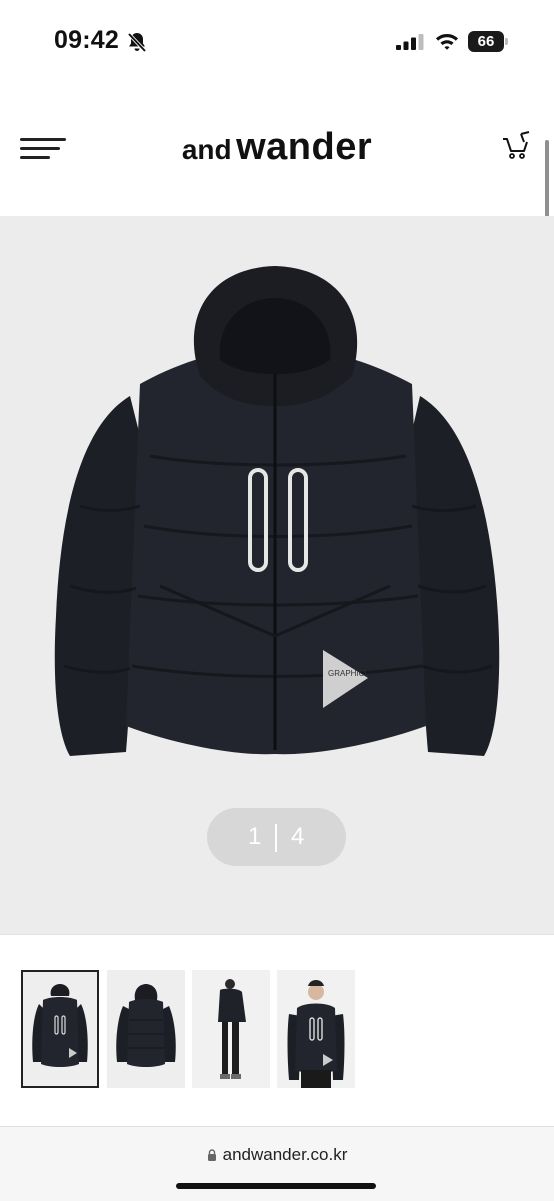 This screenshot has height=1201, width=554. Describe the element at coordinates (276, 1186) in the screenshot. I see `home-indicator` at that location.